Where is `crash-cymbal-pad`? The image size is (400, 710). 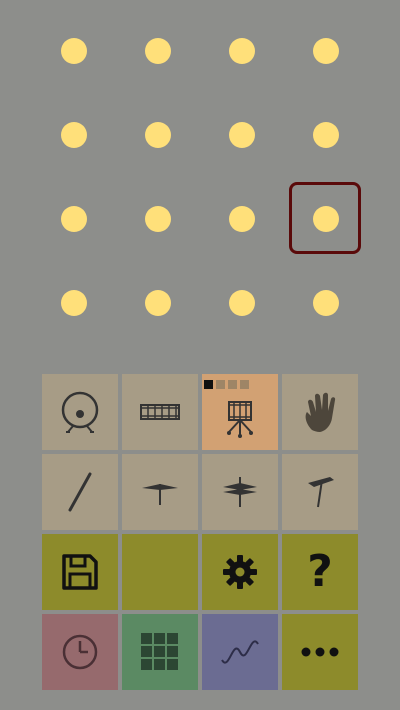
crash-cymbal-pad is located at coordinates (320, 492).